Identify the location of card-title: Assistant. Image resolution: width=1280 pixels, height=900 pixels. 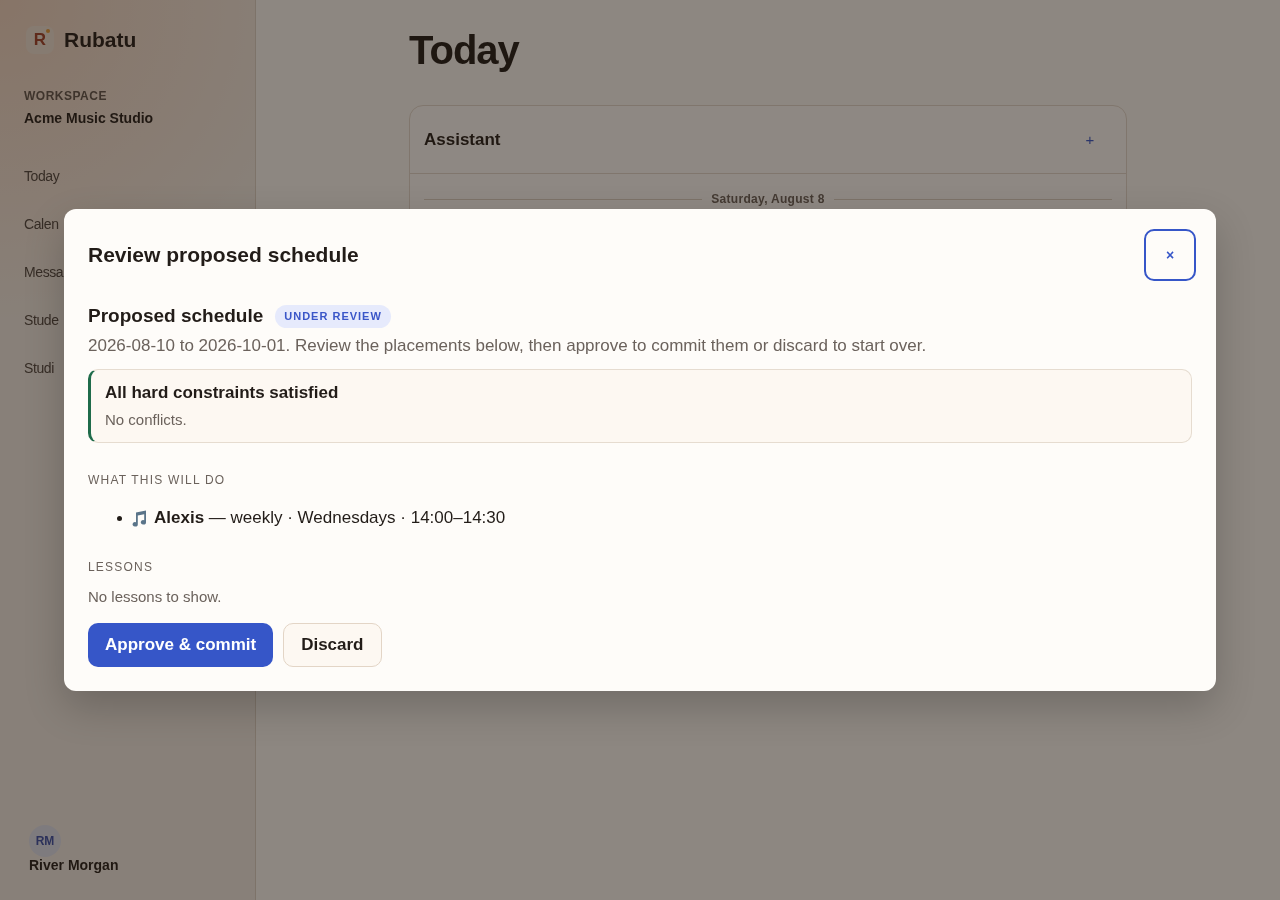
(462, 139).